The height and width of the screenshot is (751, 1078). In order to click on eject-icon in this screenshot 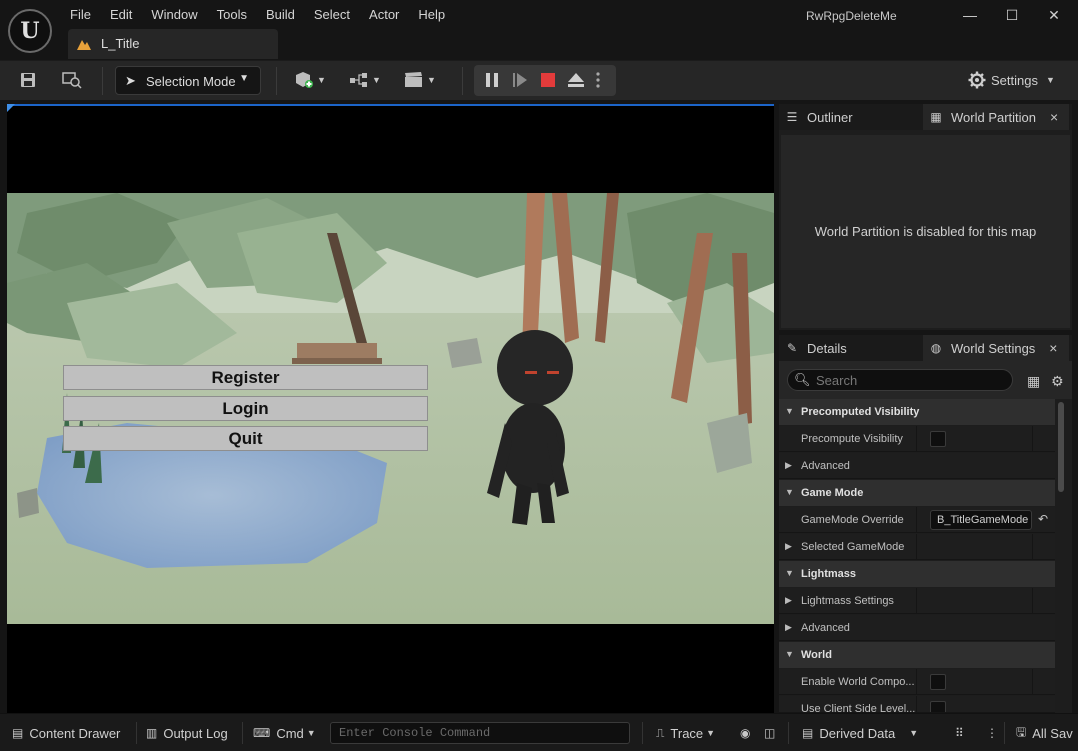, I will do `click(576, 80)`.